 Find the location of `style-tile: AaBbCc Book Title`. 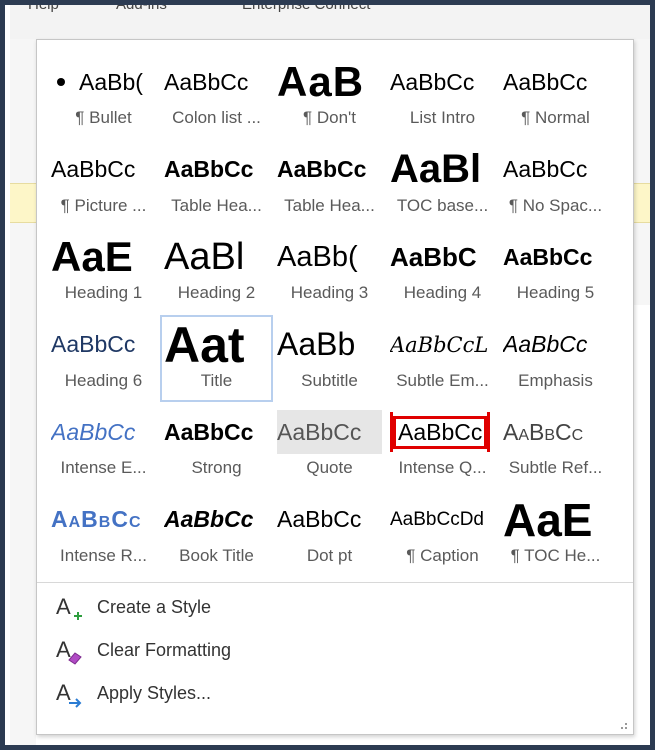

style-tile: AaBbCc Book Title is located at coordinates (216, 534).